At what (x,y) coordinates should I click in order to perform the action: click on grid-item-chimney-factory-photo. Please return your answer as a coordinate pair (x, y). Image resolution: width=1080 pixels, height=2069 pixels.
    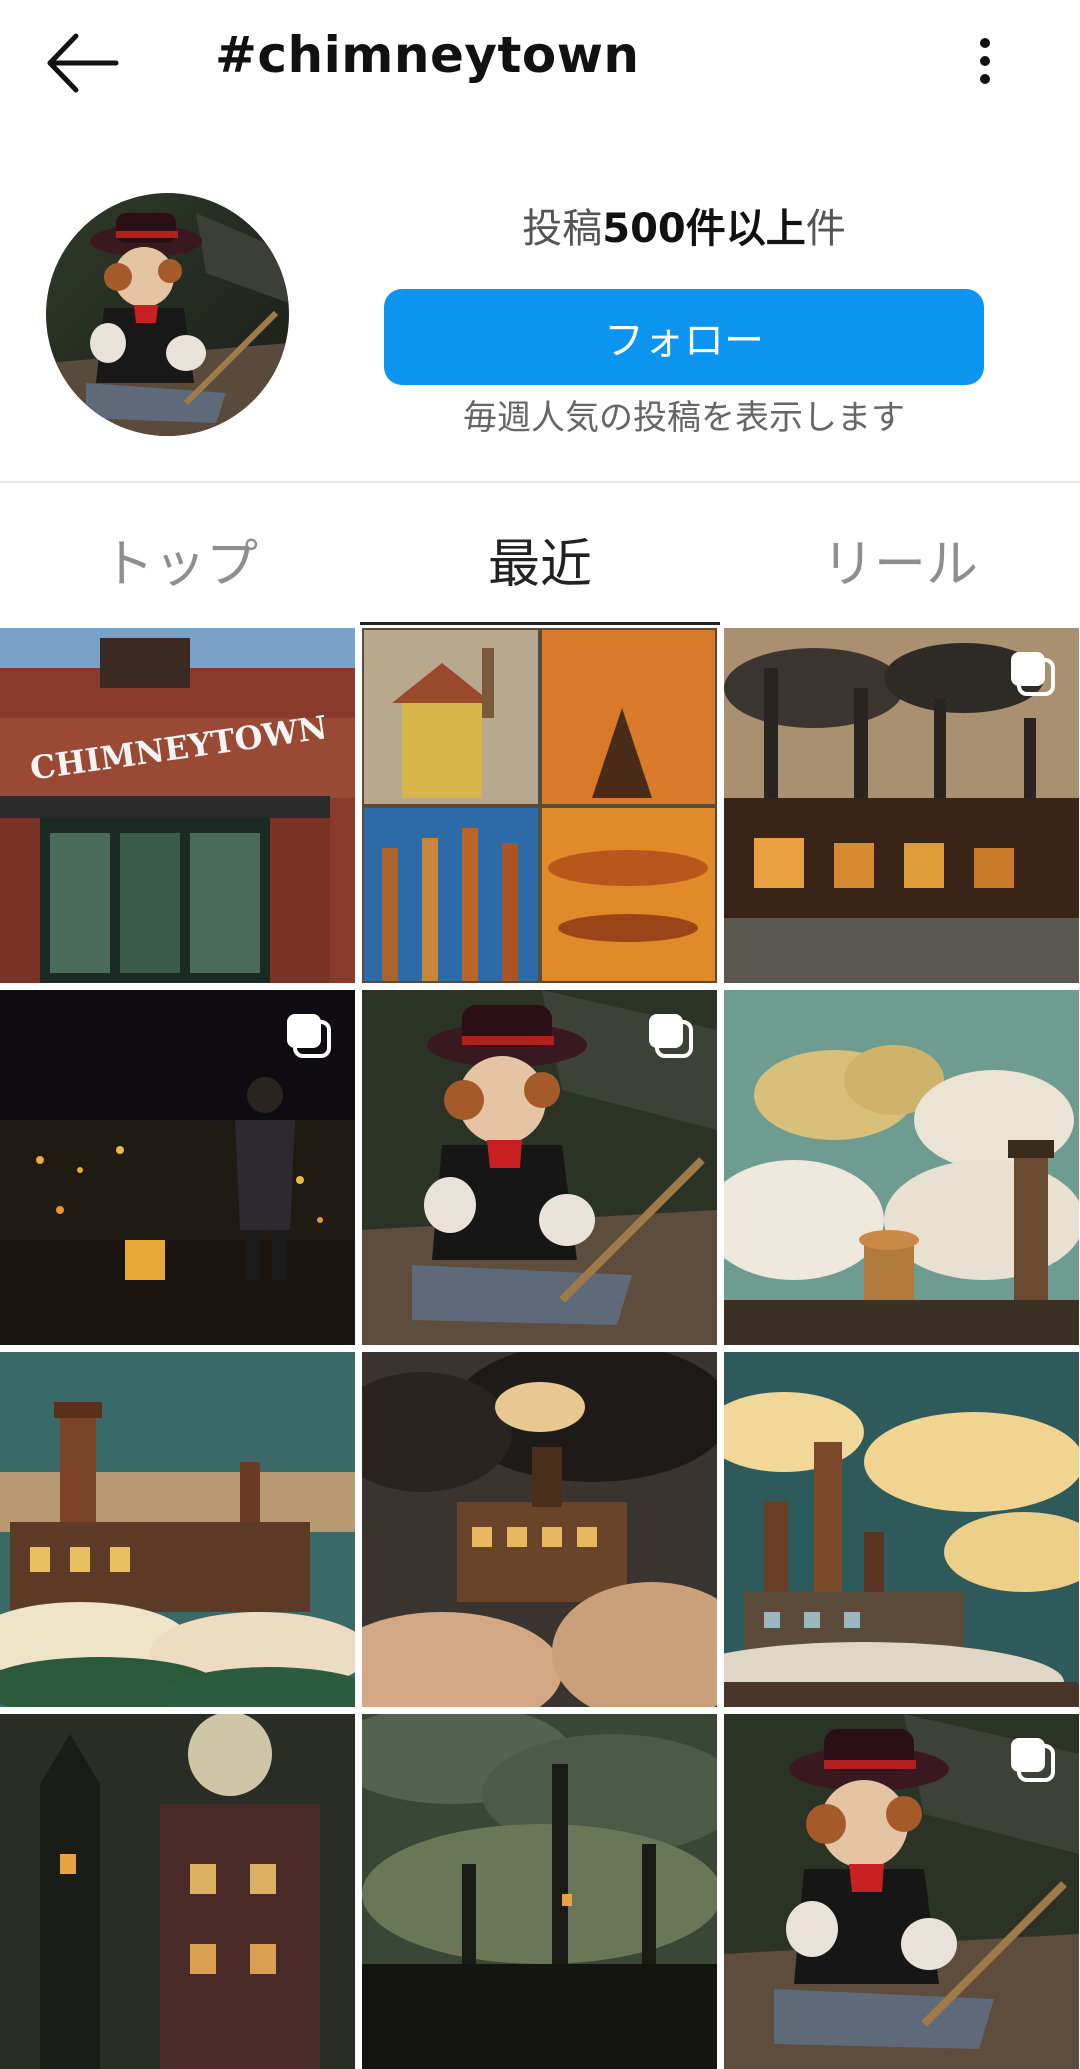
    Looking at the image, I should click on (901, 1529).